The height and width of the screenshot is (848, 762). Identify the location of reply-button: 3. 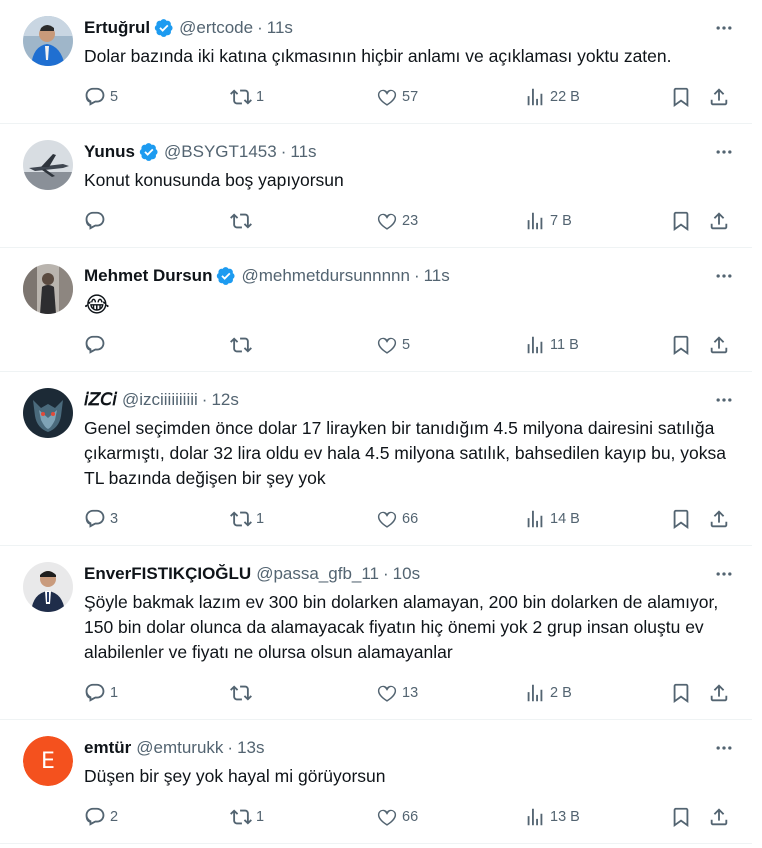
(101, 519).